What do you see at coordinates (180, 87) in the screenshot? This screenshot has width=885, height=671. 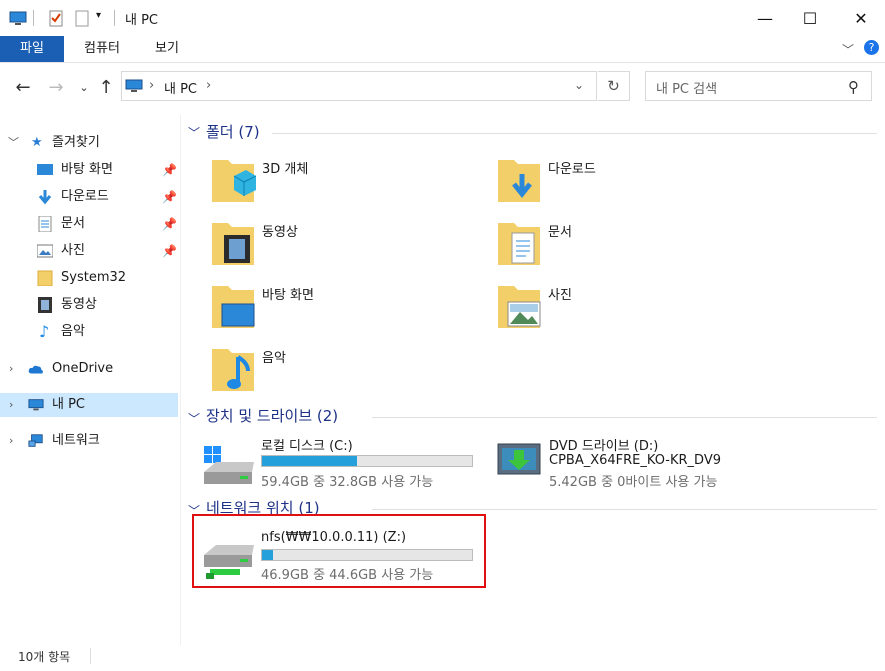 I see `breadcrumb-this-pc: 내 PC` at bounding box center [180, 87].